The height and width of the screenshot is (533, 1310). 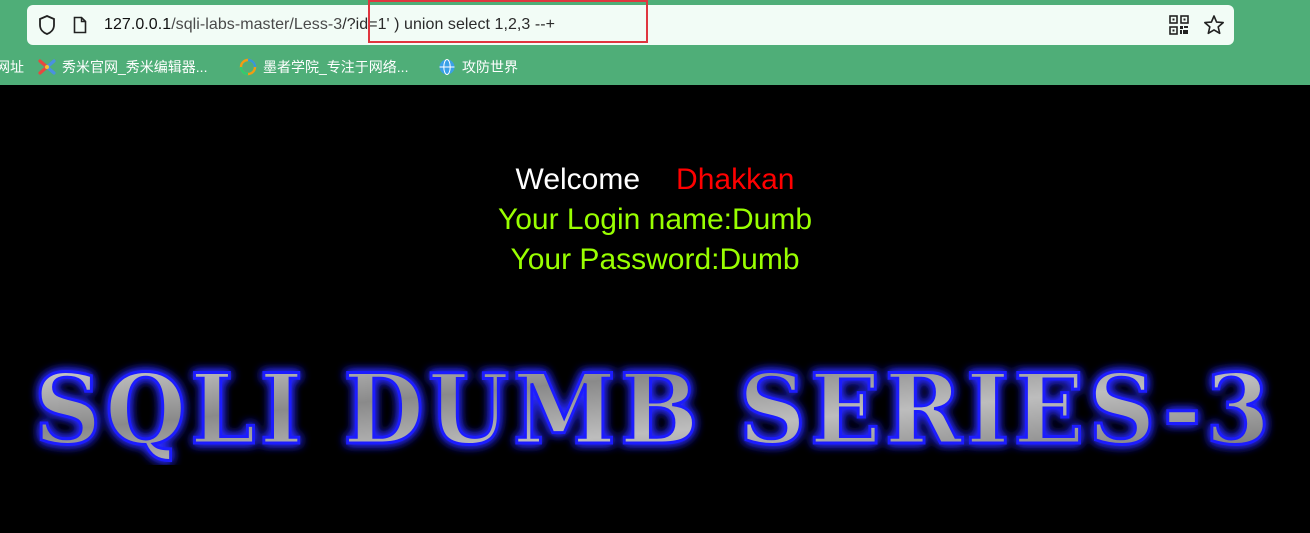 I want to click on bookmark-item: 攻防世界, so click(x=478, y=67).